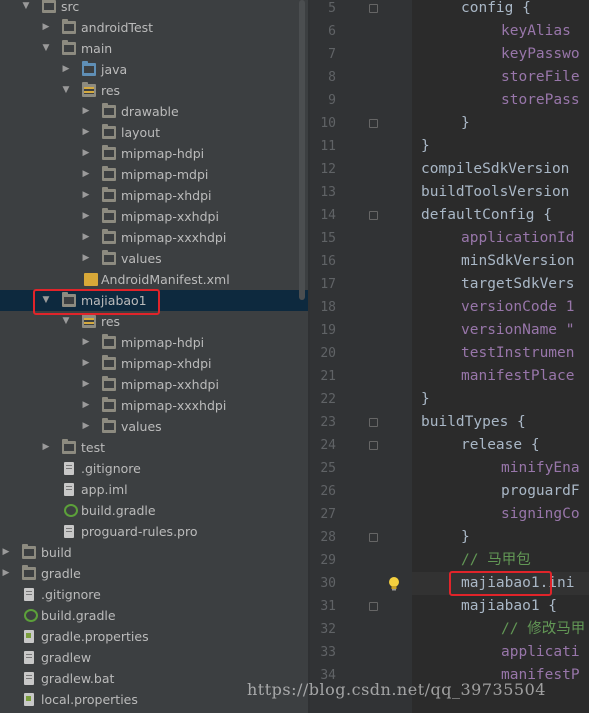  I want to click on code-line: compileSdkVersion, so click(495, 169).